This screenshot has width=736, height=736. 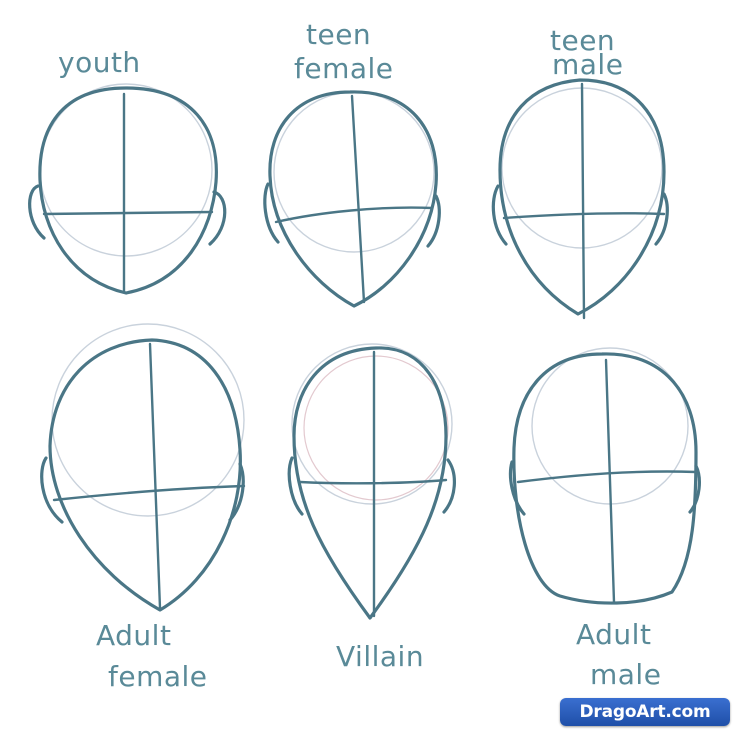 I want to click on head-adult-male, so click(x=604, y=476).